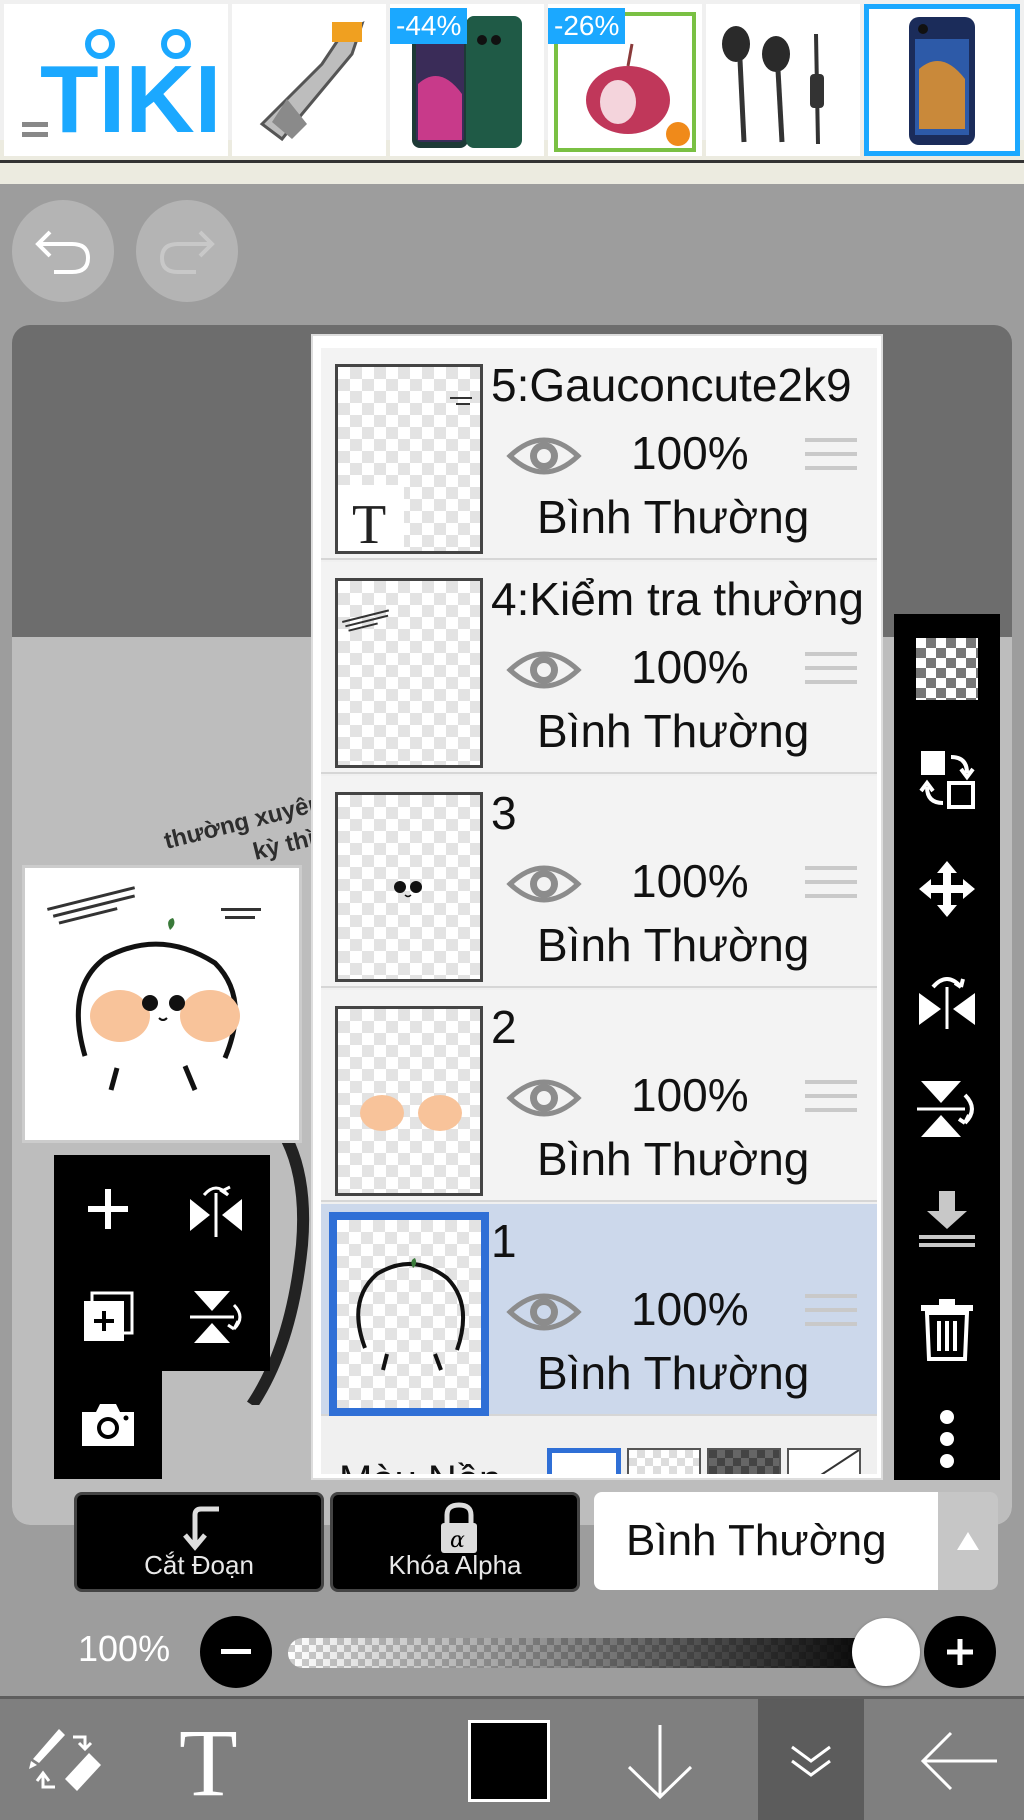  Describe the element at coordinates (947, 1109) in the screenshot. I see `flip-vertical-layer-button` at that location.